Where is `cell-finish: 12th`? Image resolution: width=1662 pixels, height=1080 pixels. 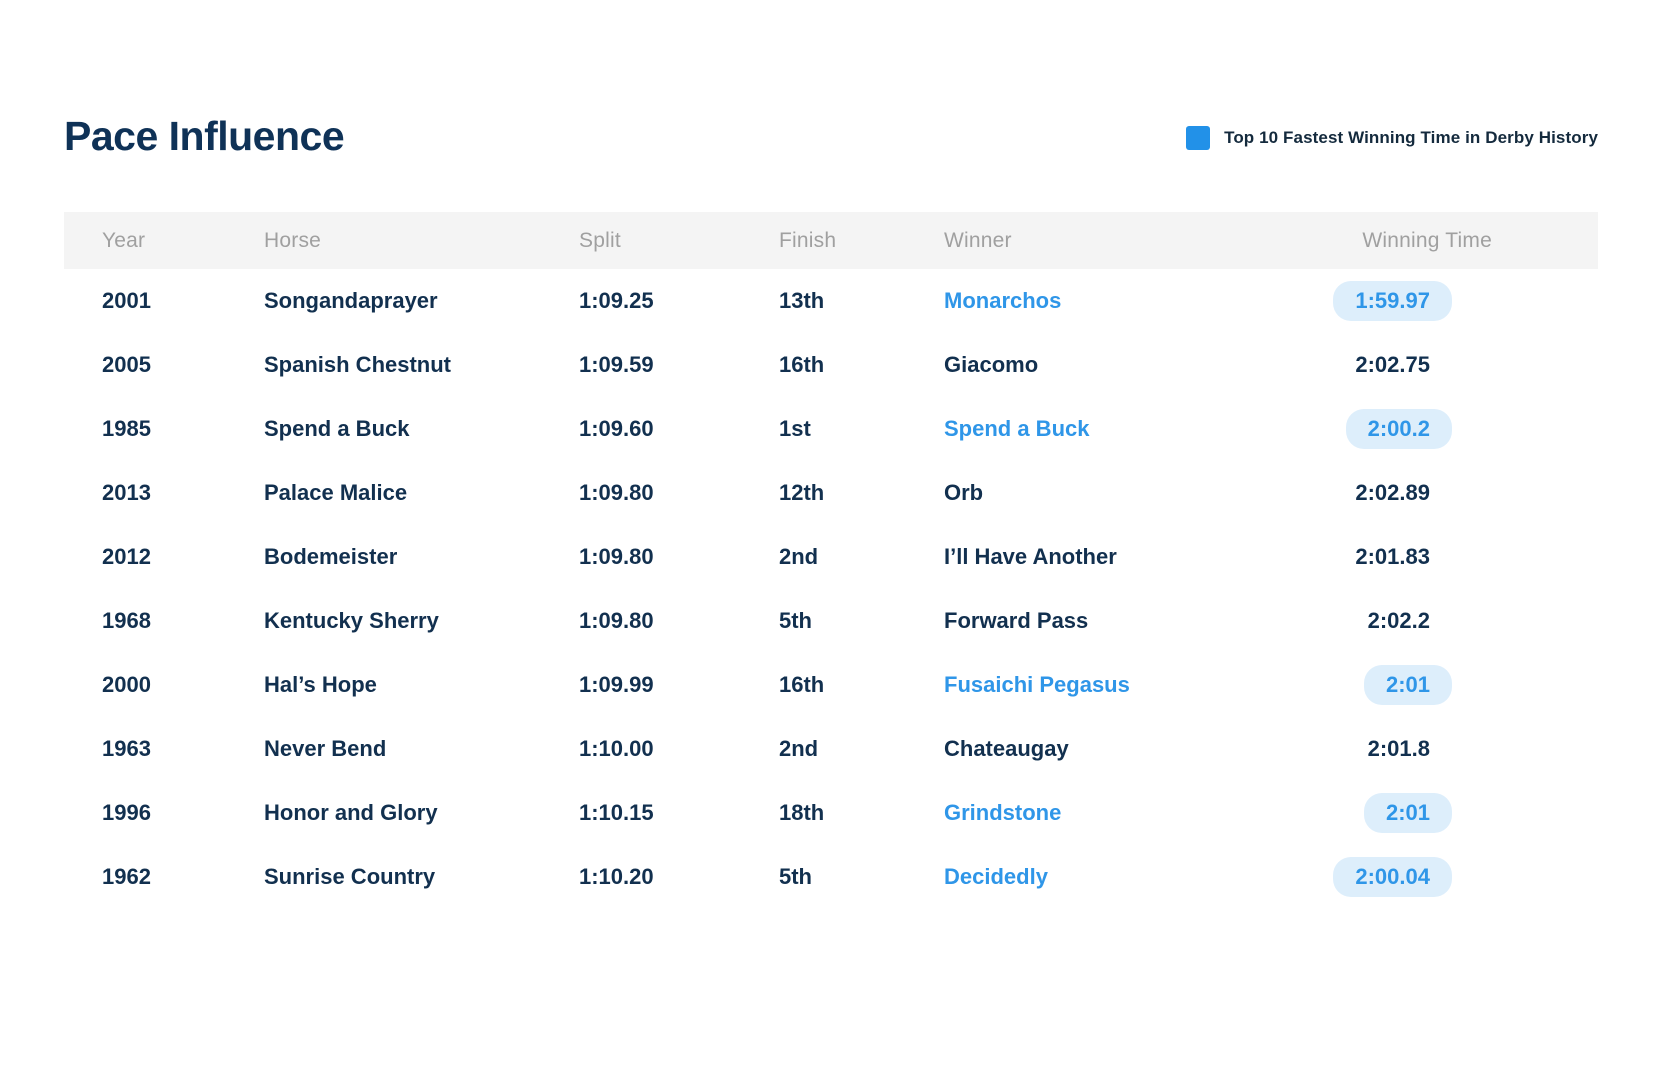 cell-finish: 12th is located at coordinates (802, 492).